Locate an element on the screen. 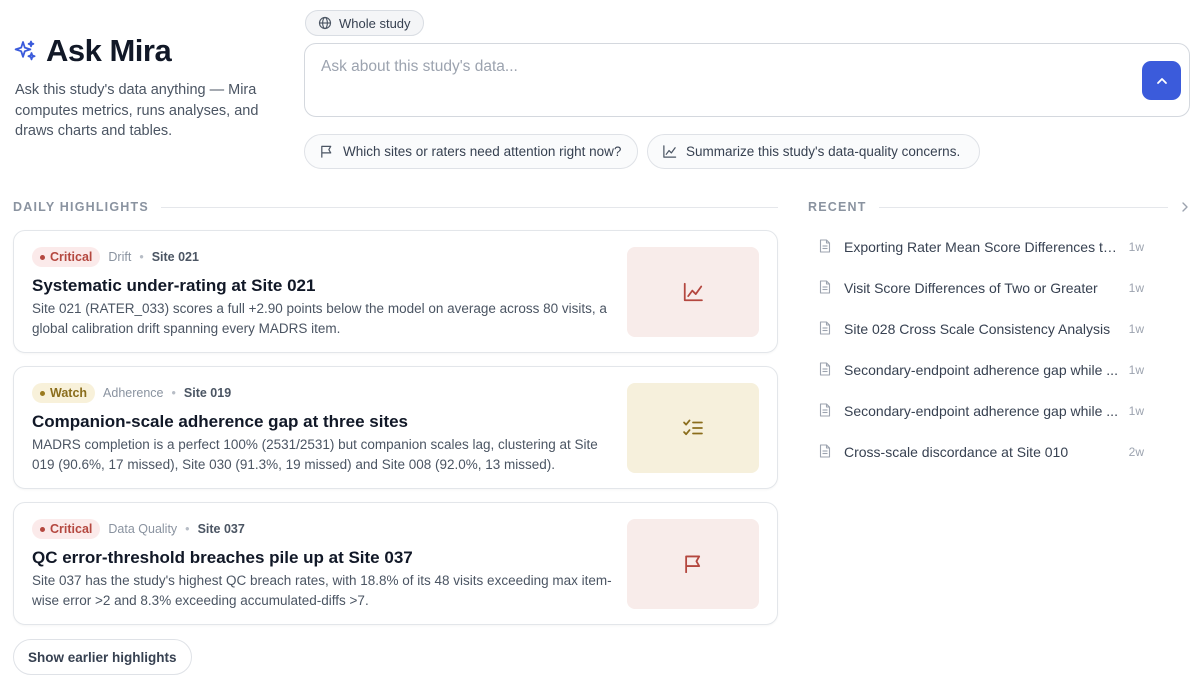 This screenshot has width=1200, height=689. recent-item: Cross-scale discordance at Site 010 2w is located at coordinates (978, 451).